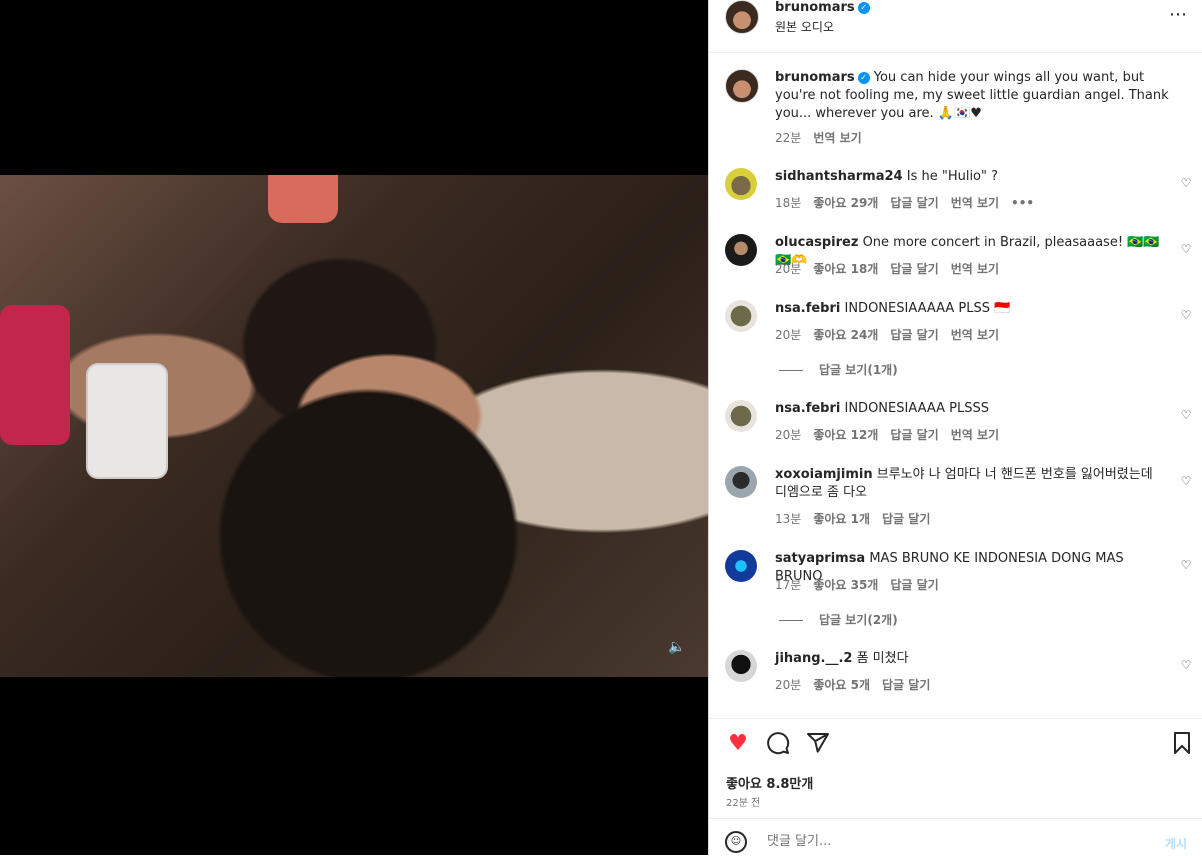 Image resolution: width=1202 pixels, height=856 pixels. Describe the element at coordinates (804, 26) in the screenshot. I see `audio-label: 원본 오디오` at that location.